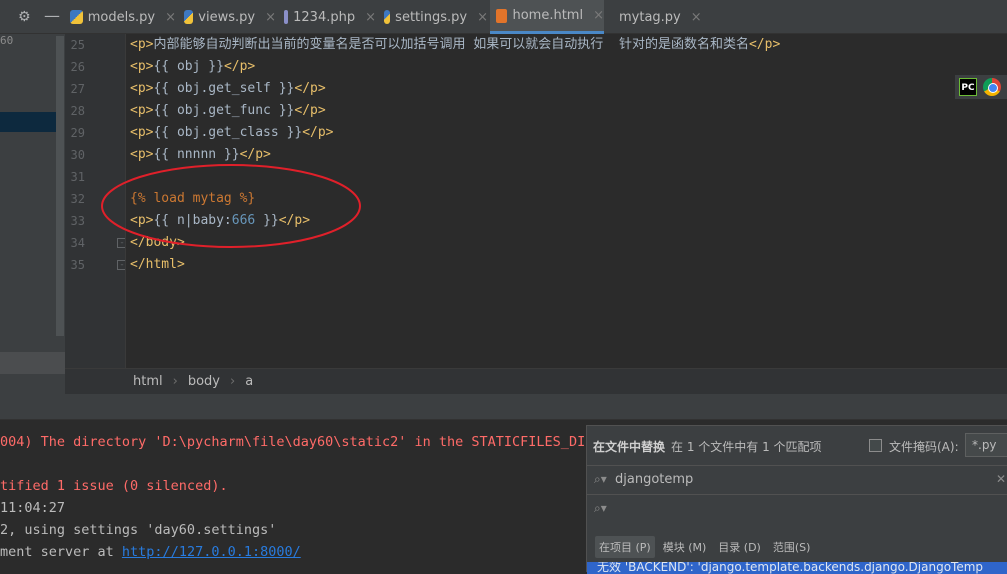  What do you see at coordinates (224, 88) in the screenshot?
I see `code-text: {{ obj.get_self }}` at bounding box center [224, 88].